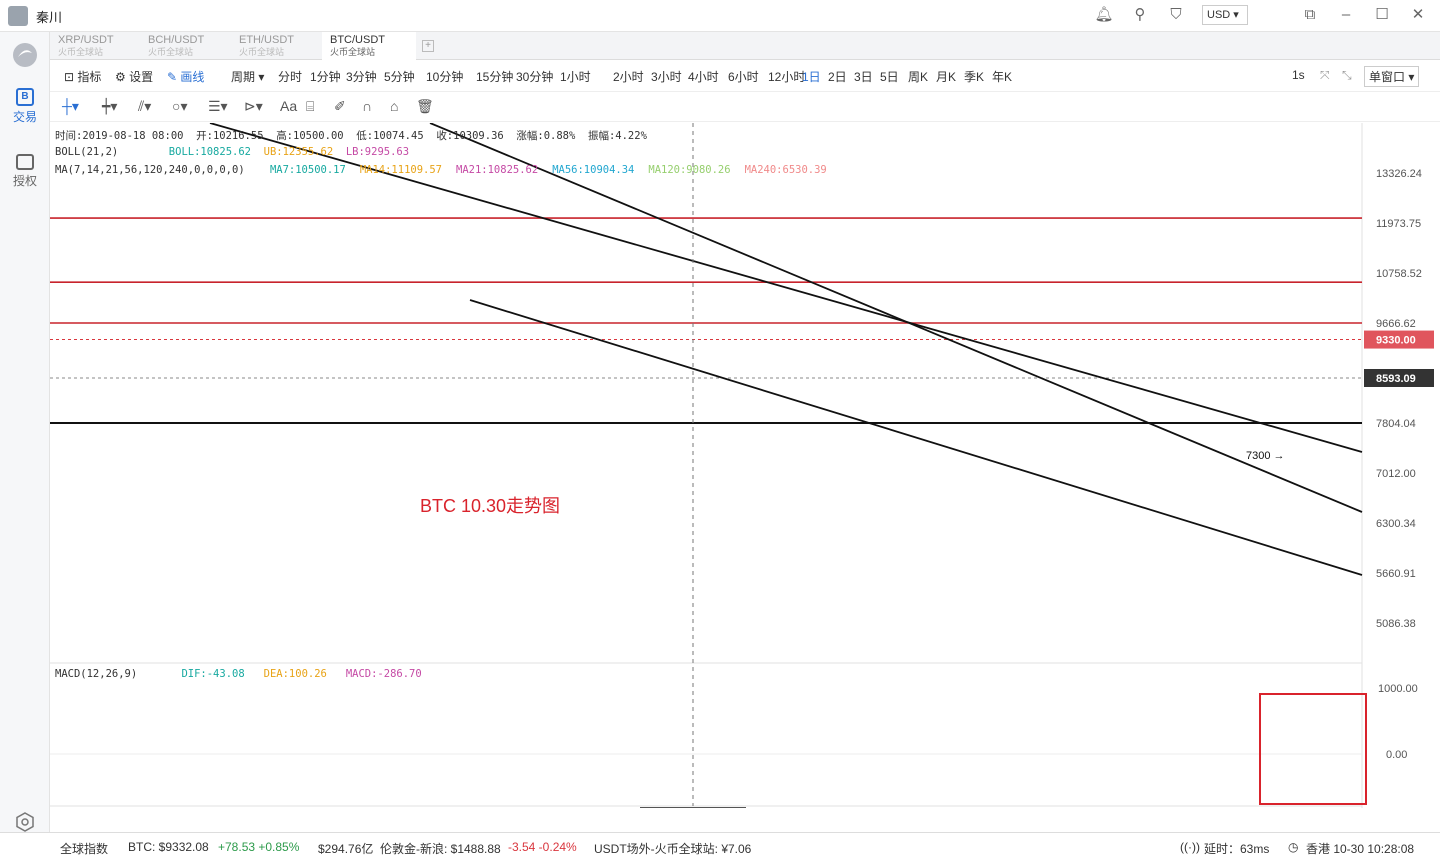 The width and height of the screenshot is (1440, 862). I want to click on interval-13: 1日, so click(811, 76).